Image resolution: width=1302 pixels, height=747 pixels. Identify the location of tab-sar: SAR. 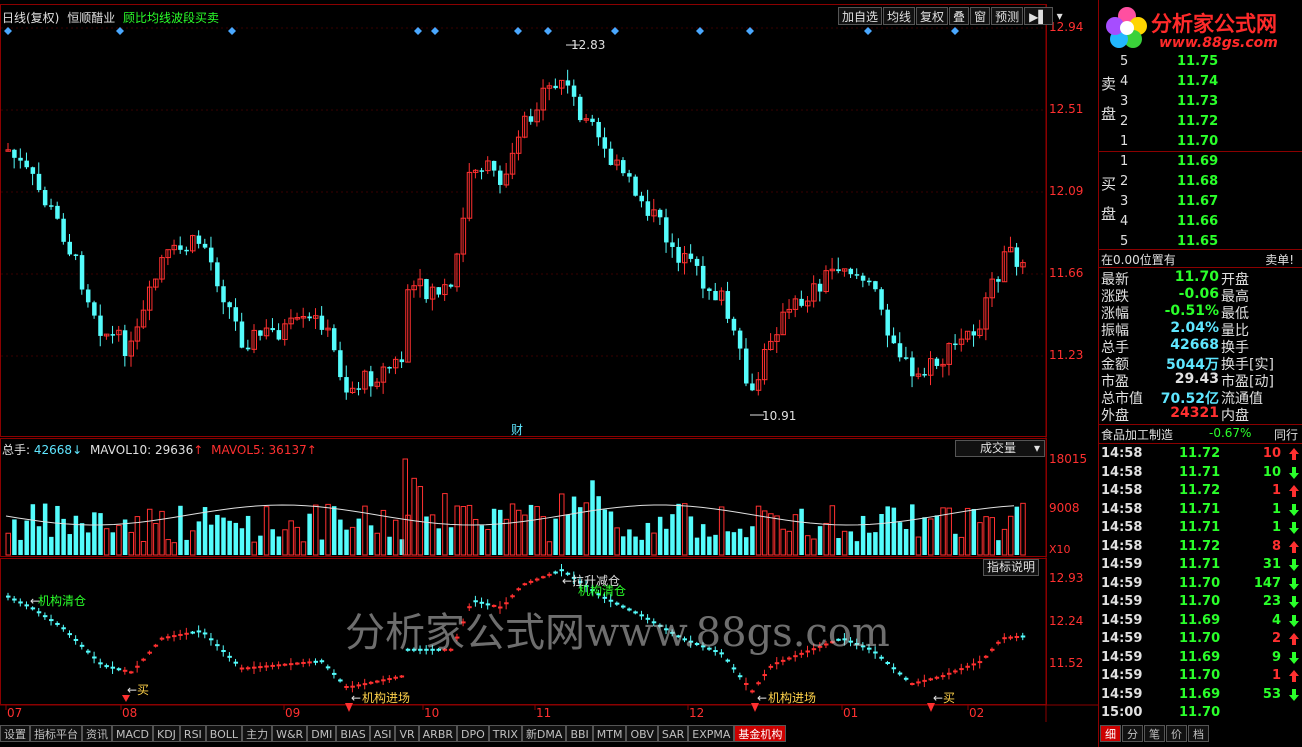
(673, 733).